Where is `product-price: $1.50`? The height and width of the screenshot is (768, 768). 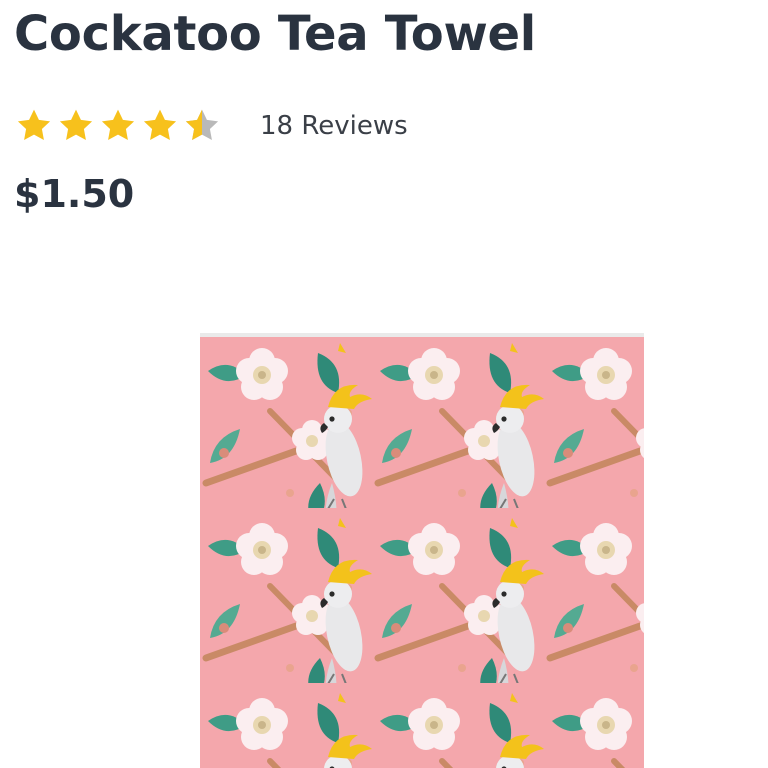 product-price: $1.50 is located at coordinates (74, 194).